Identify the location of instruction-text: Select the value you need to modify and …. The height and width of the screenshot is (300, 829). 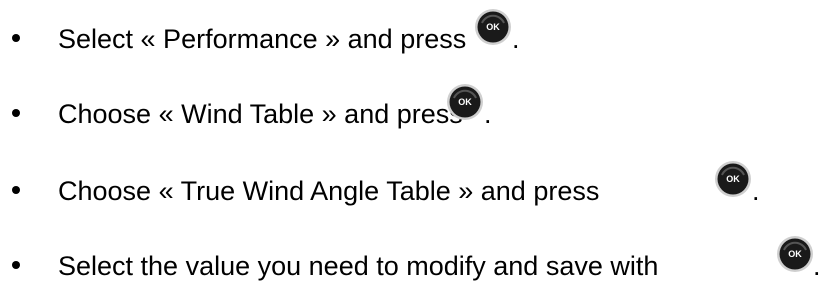
(358, 266).